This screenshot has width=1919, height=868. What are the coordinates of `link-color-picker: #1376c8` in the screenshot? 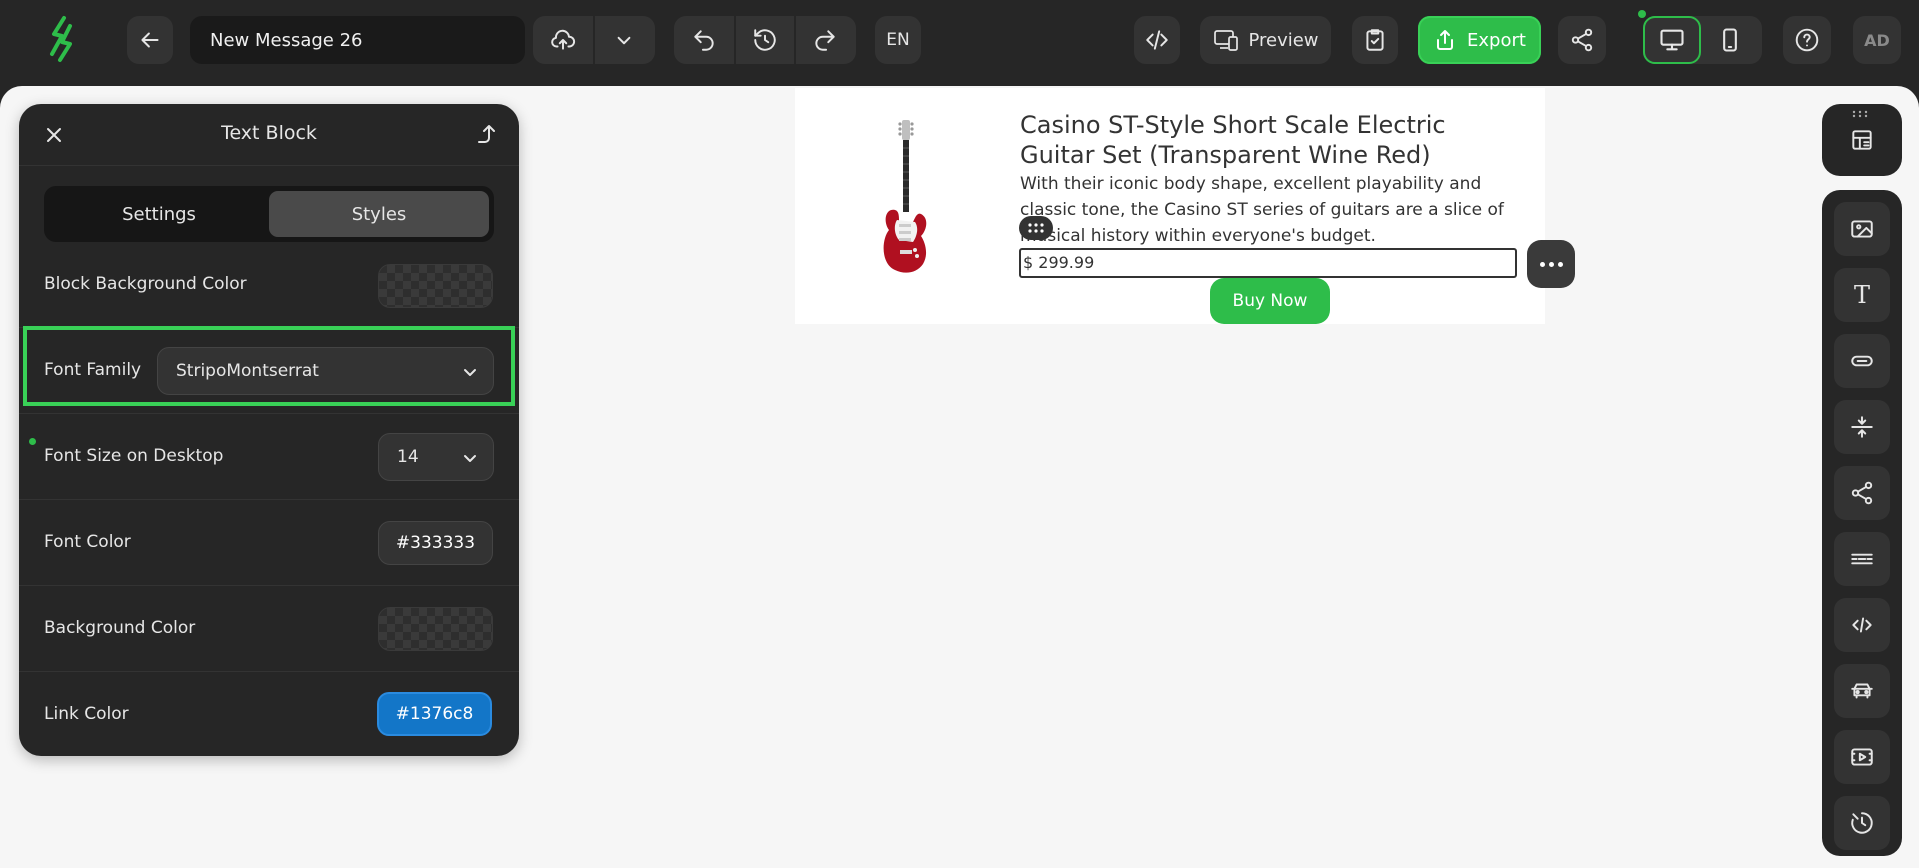 It's located at (434, 714).